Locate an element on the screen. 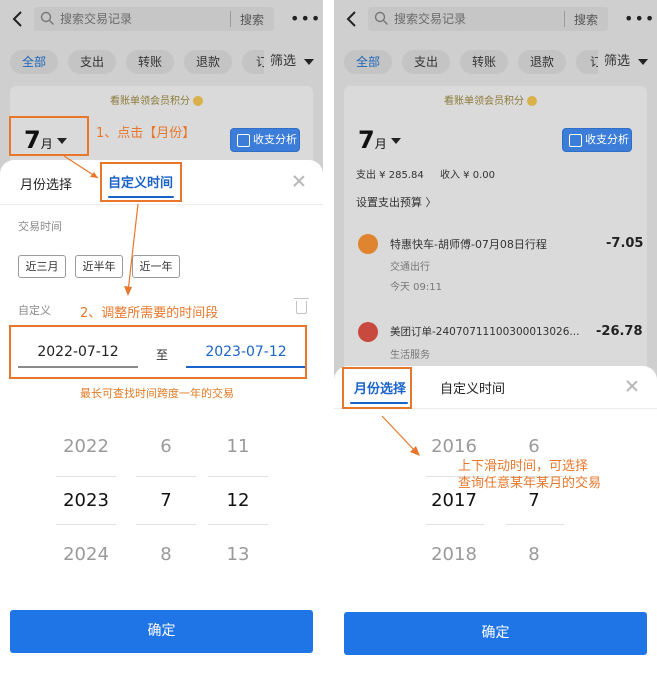 Image resolution: width=657 pixels, height=684 pixels. annotation-box-date-range is located at coordinates (158, 352).